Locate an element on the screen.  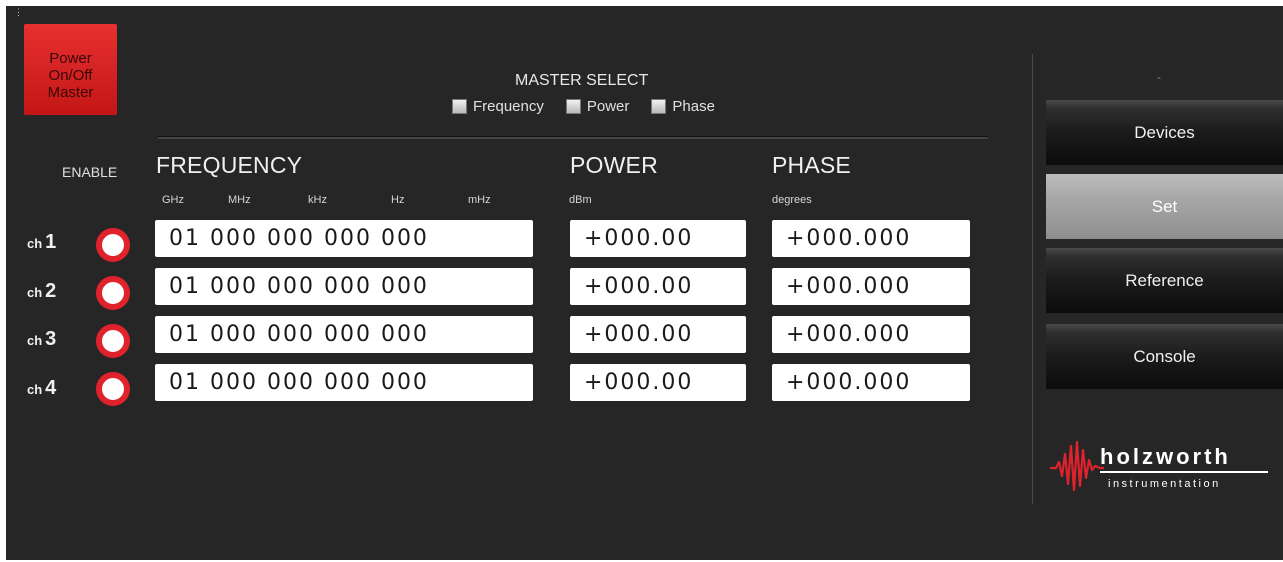
frequency-checkbox-label: Frequency is located at coordinates (508, 106).